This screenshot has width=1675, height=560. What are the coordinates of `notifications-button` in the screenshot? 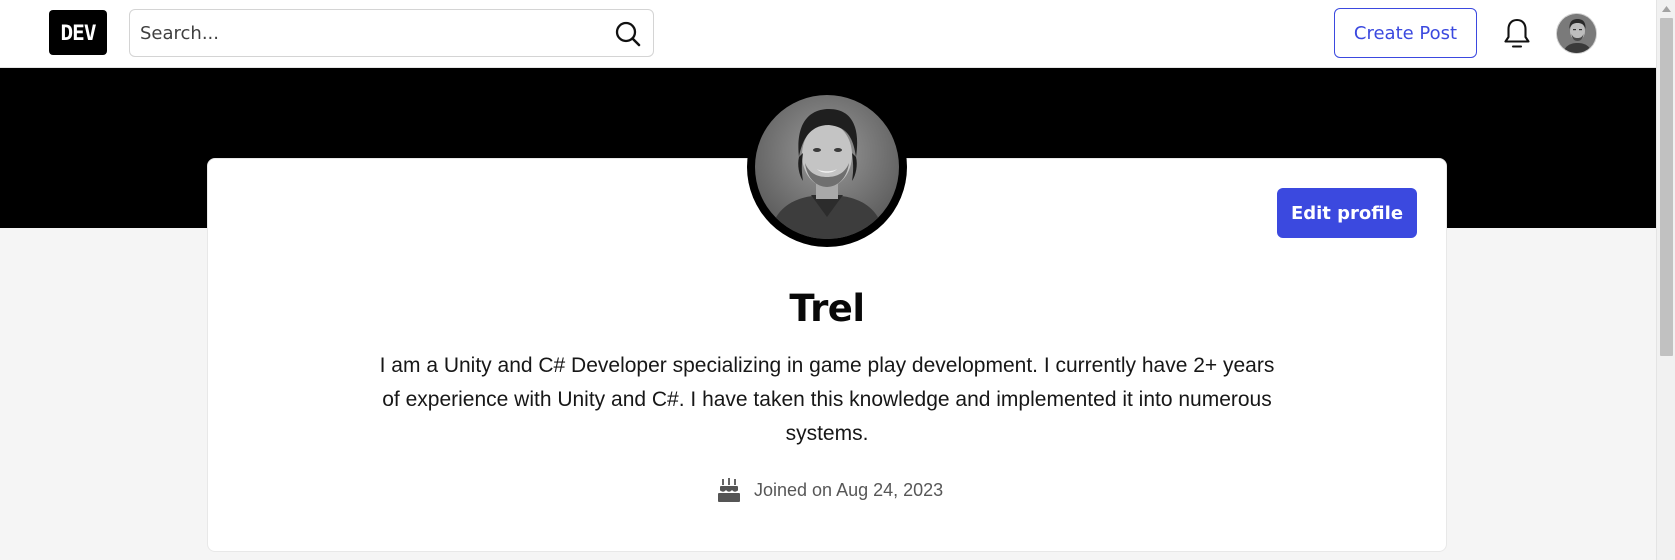 It's located at (1517, 33).